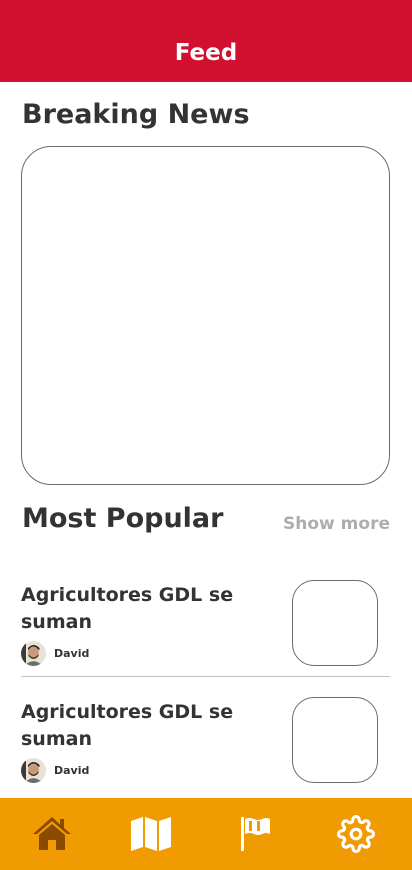 The width and height of the screenshot is (412, 870). I want to click on page-title: Feed, so click(206, 53).